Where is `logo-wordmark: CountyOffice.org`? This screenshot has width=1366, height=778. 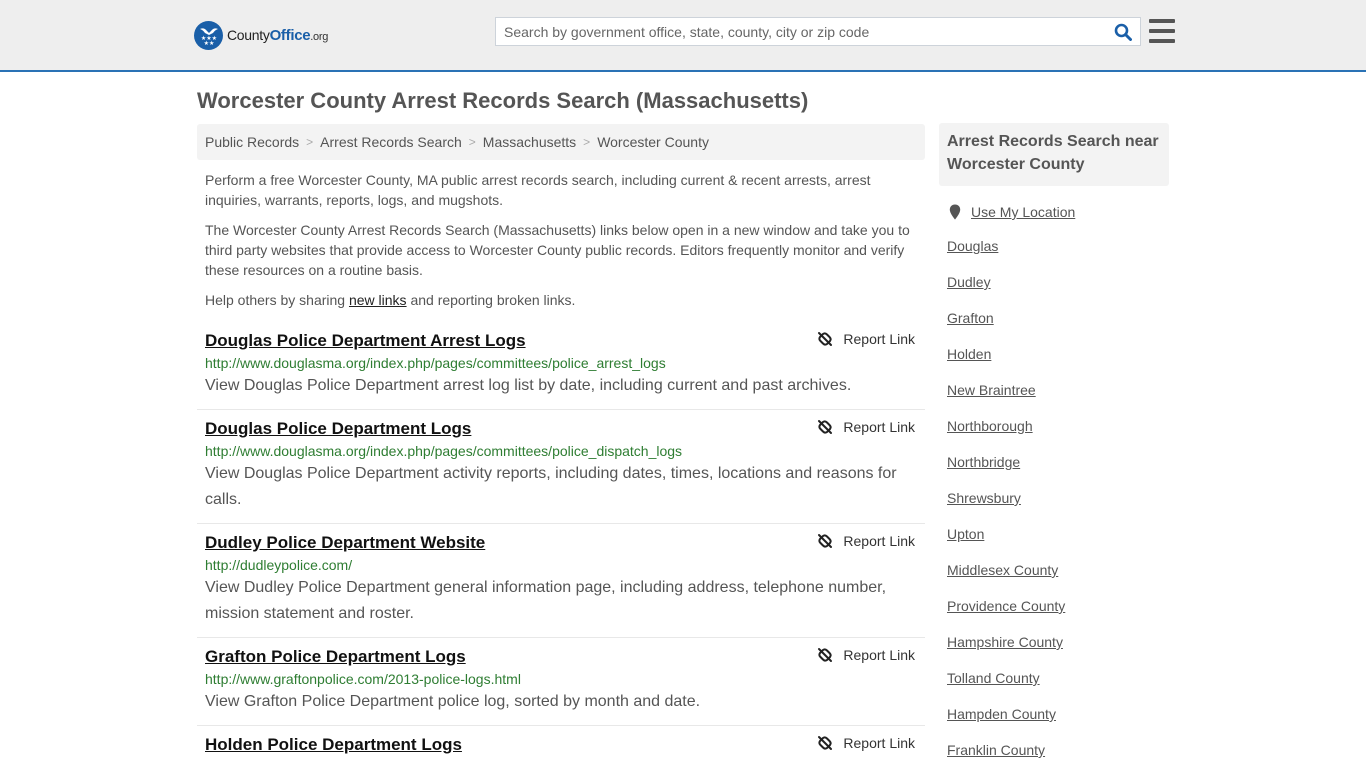
logo-wordmark: CountyOffice.org is located at coordinates (277, 35).